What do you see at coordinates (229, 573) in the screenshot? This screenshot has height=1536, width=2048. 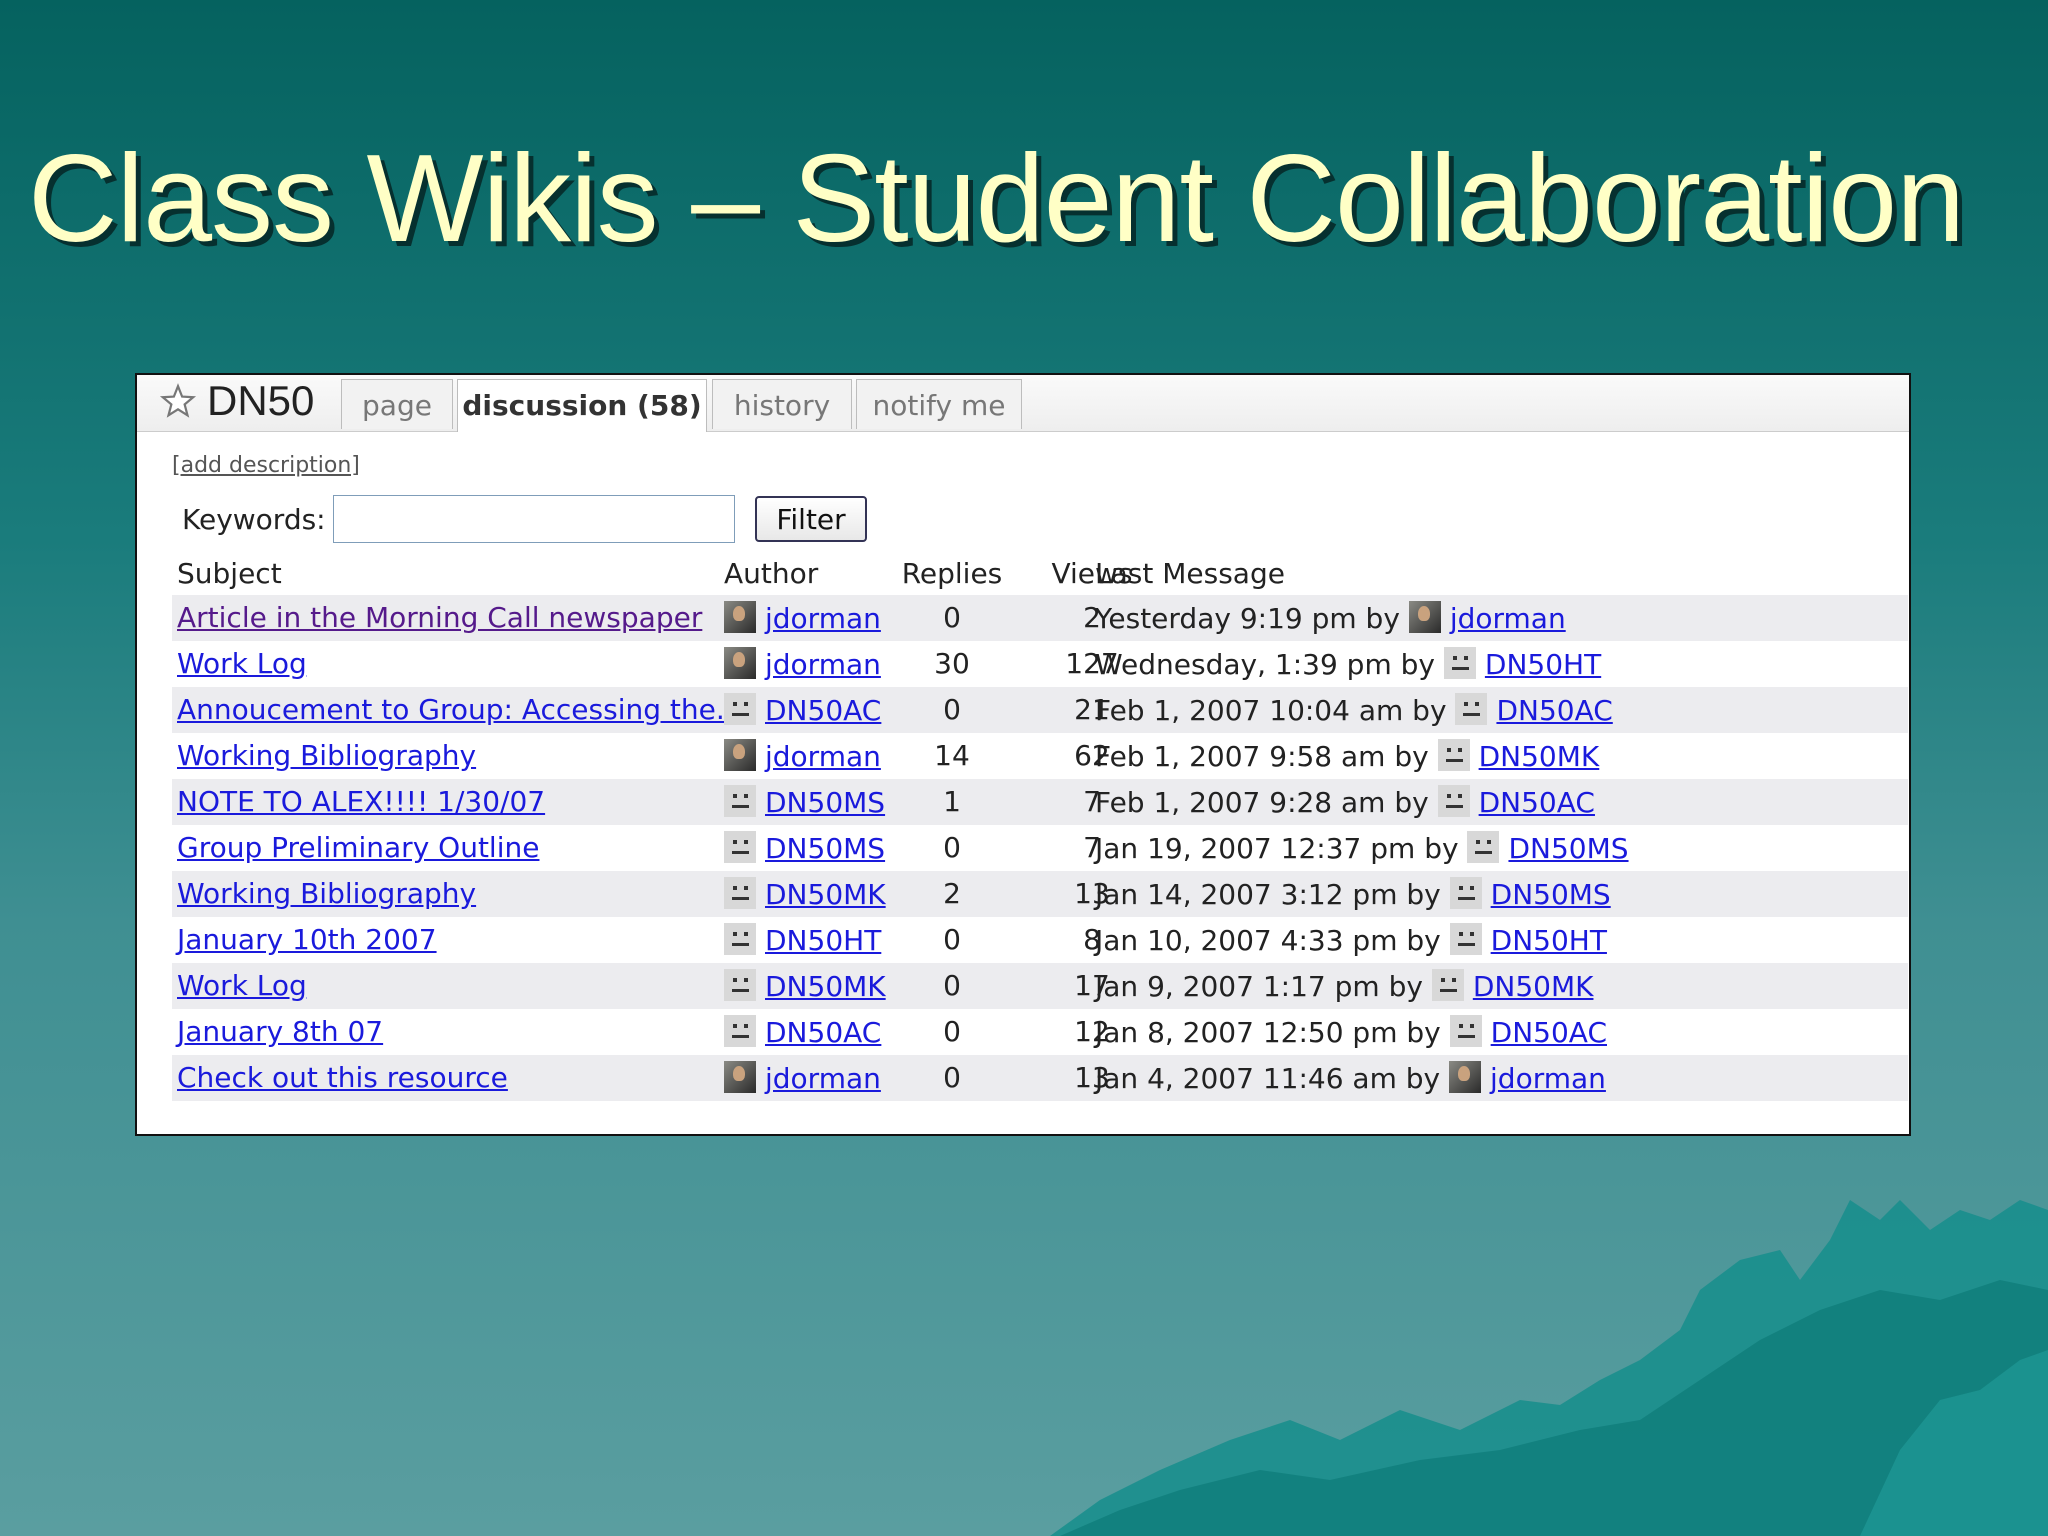 I see `header-subject: Subject` at bounding box center [229, 573].